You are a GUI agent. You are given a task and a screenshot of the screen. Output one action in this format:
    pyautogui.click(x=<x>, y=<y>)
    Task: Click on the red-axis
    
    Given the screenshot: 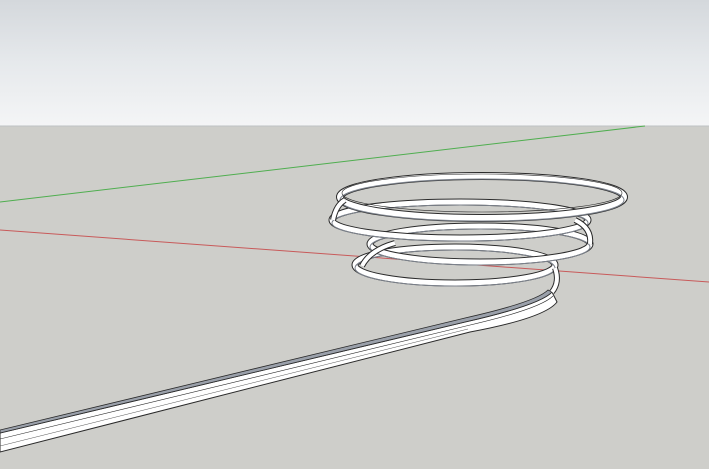 What is the action you would take?
    pyautogui.click(x=354, y=256)
    